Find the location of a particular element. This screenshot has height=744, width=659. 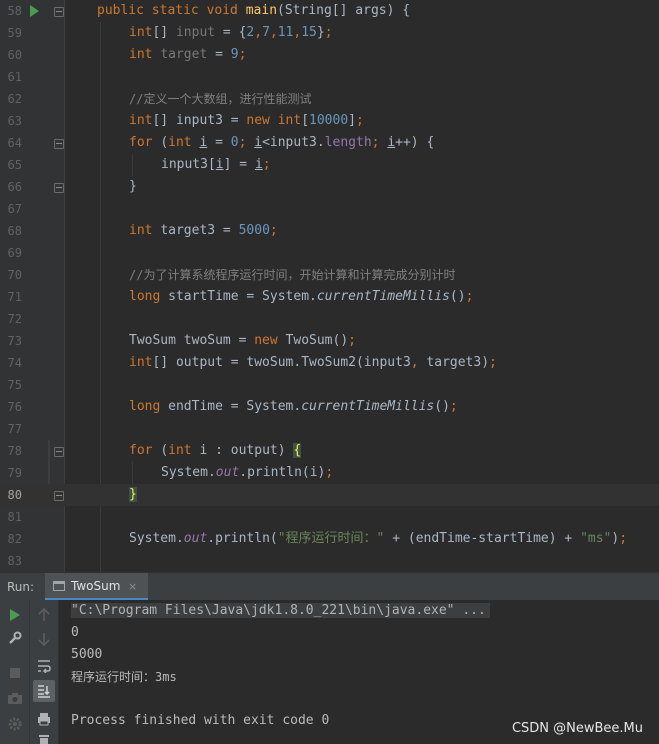

line-number: 76 is located at coordinates (14, 407).